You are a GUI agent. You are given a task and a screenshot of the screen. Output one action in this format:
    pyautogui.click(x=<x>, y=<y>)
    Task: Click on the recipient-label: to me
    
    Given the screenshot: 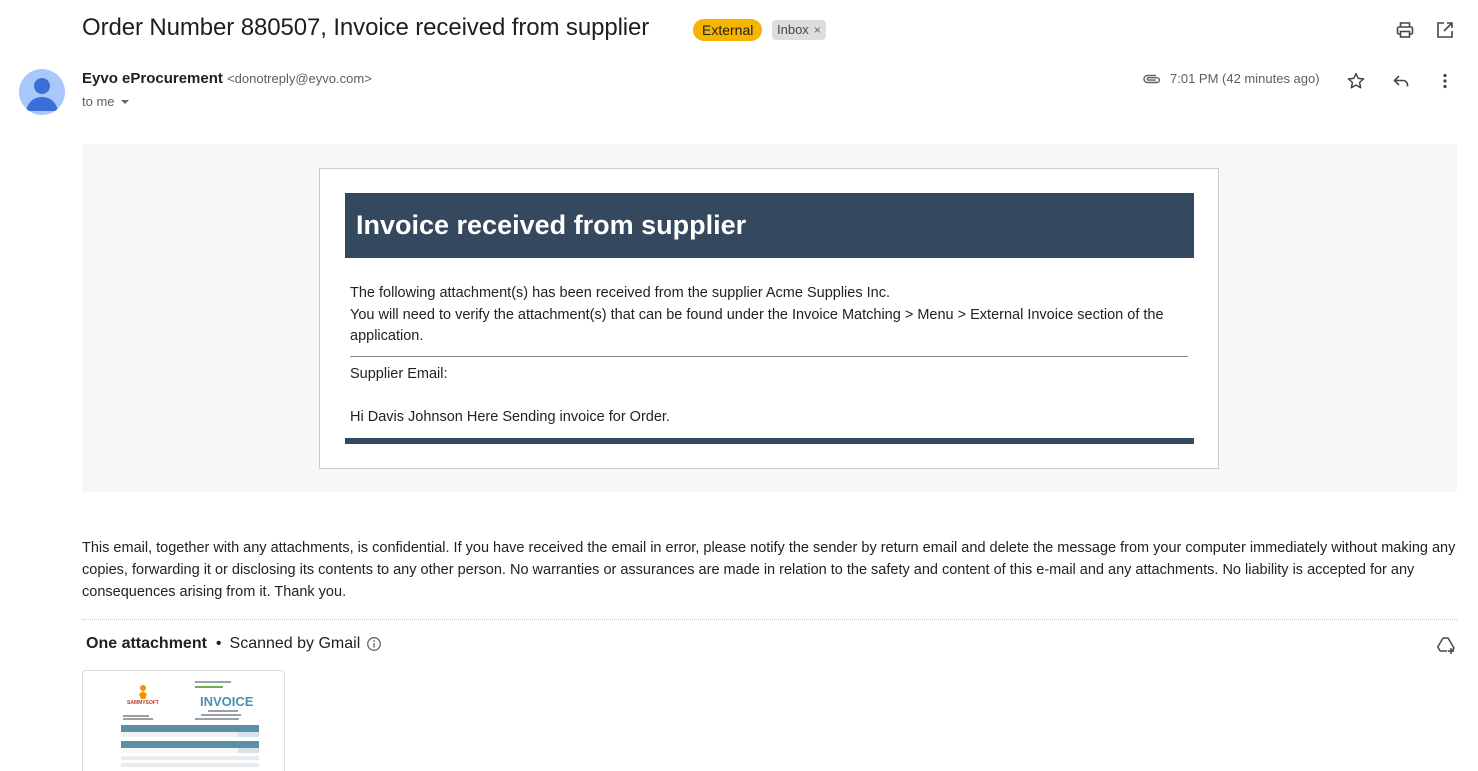 What is the action you would take?
    pyautogui.click(x=98, y=101)
    